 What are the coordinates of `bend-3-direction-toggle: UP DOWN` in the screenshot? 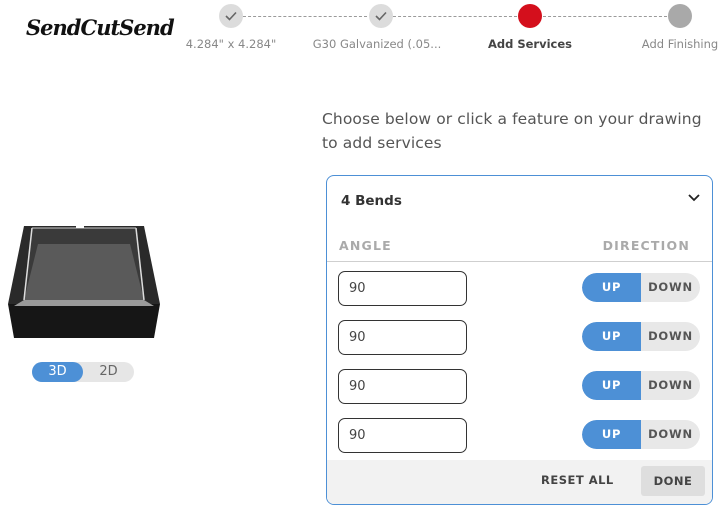 It's located at (641, 385).